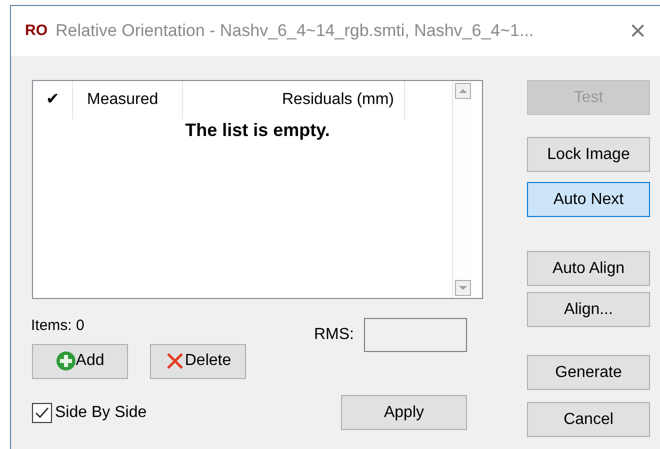 This screenshot has width=660, height=449. Describe the element at coordinates (128, 100) in the screenshot. I see `column-header: Measured` at that location.